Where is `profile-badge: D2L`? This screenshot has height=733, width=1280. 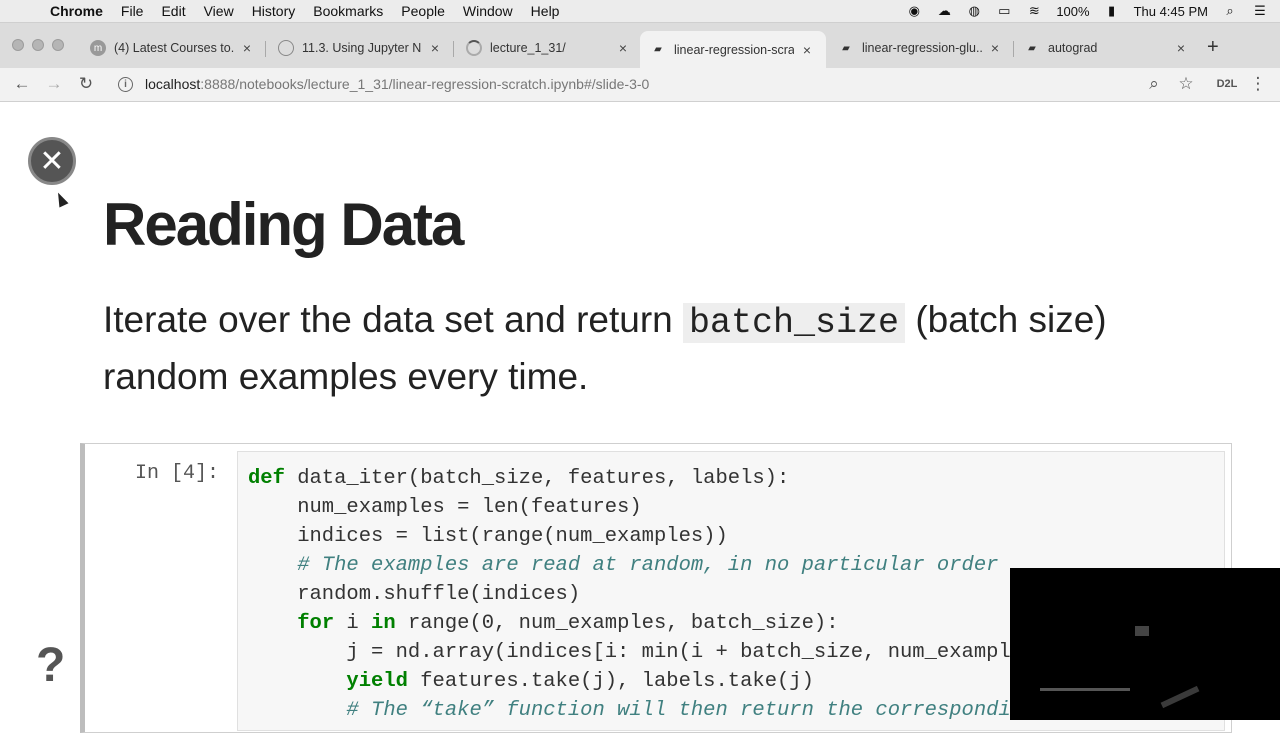 profile-badge: D2L is located at coordinates (1227, 84).